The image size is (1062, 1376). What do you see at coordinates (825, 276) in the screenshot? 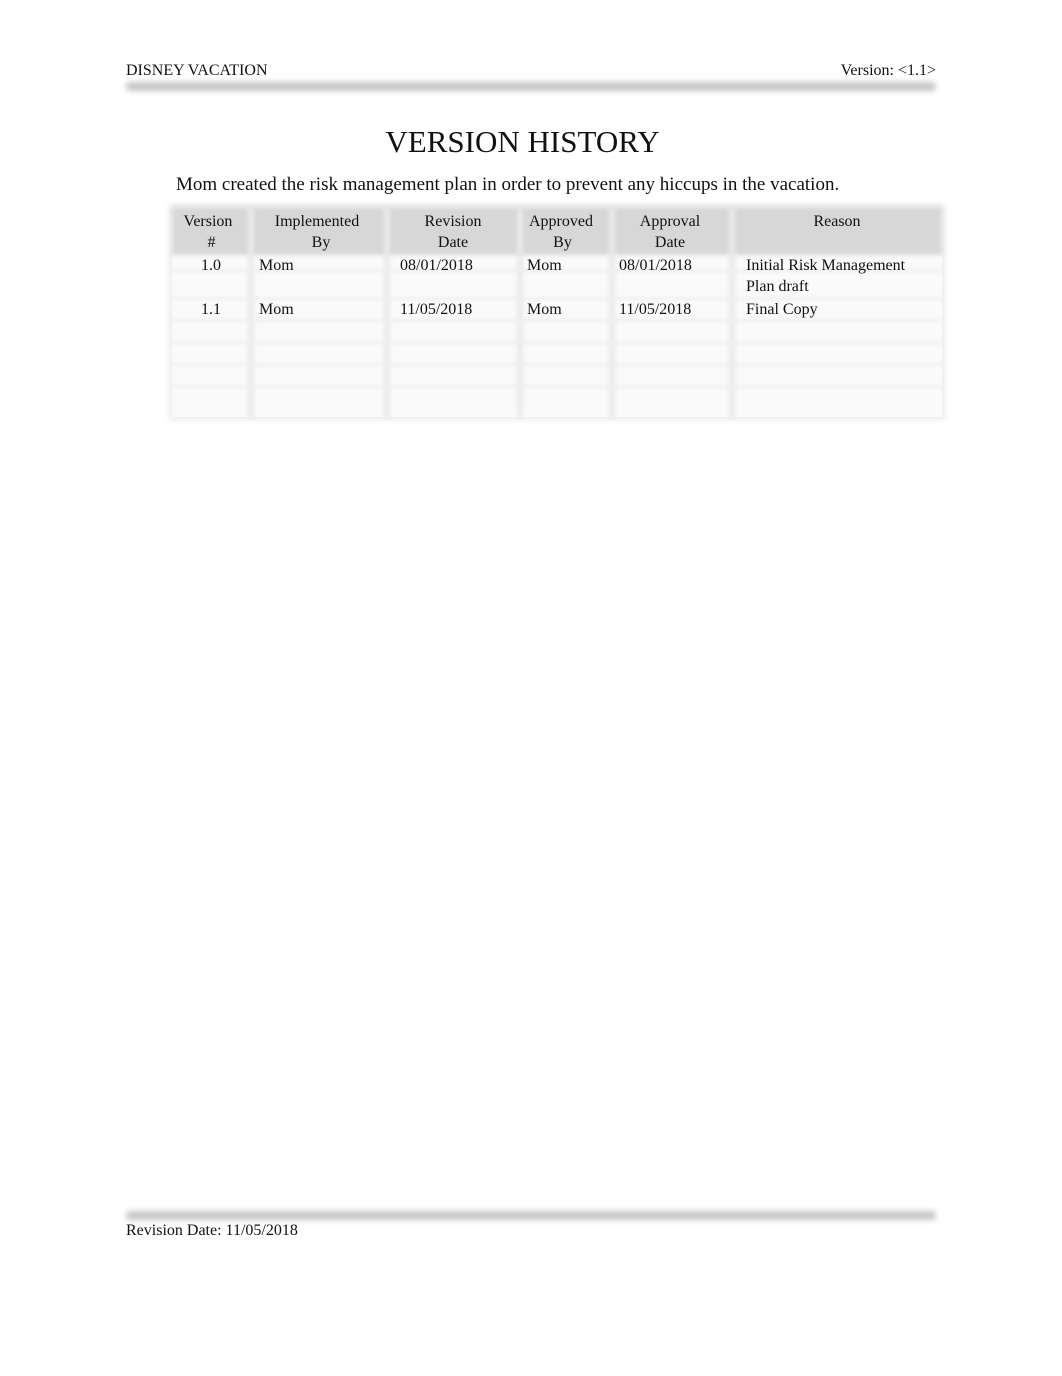
I see `cell-reason: Initial Risk Management Plan draft` at bounding box center [825, 276].